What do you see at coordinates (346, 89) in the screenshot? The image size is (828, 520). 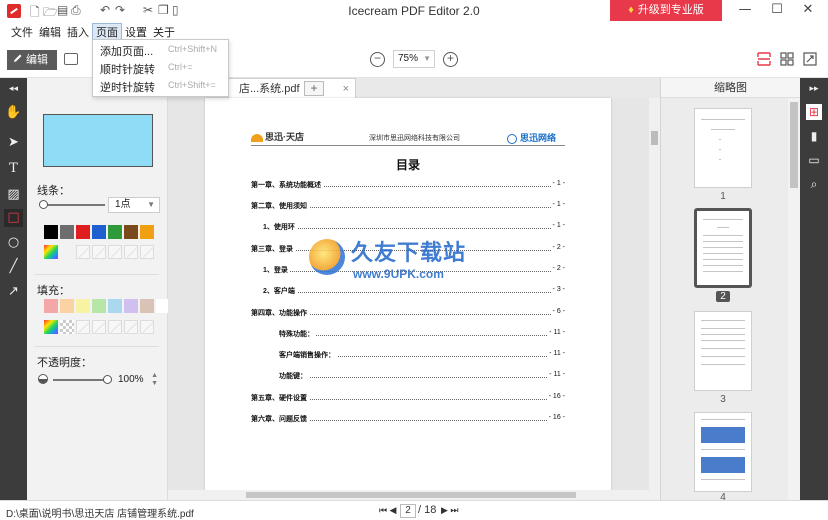 I see `tab-close-icon: ×` at bounding box center [346, 89].